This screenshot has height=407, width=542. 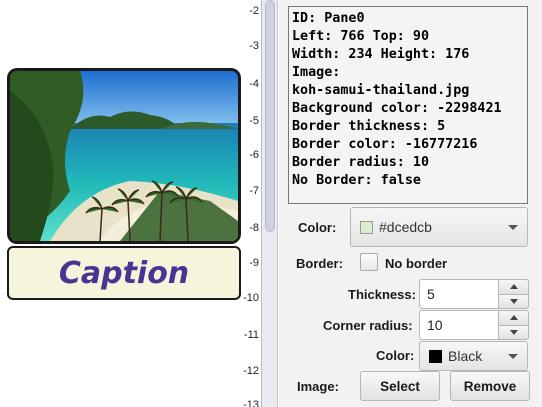 I want to click on info-line: No Border: false, so click(x=356, y=180).